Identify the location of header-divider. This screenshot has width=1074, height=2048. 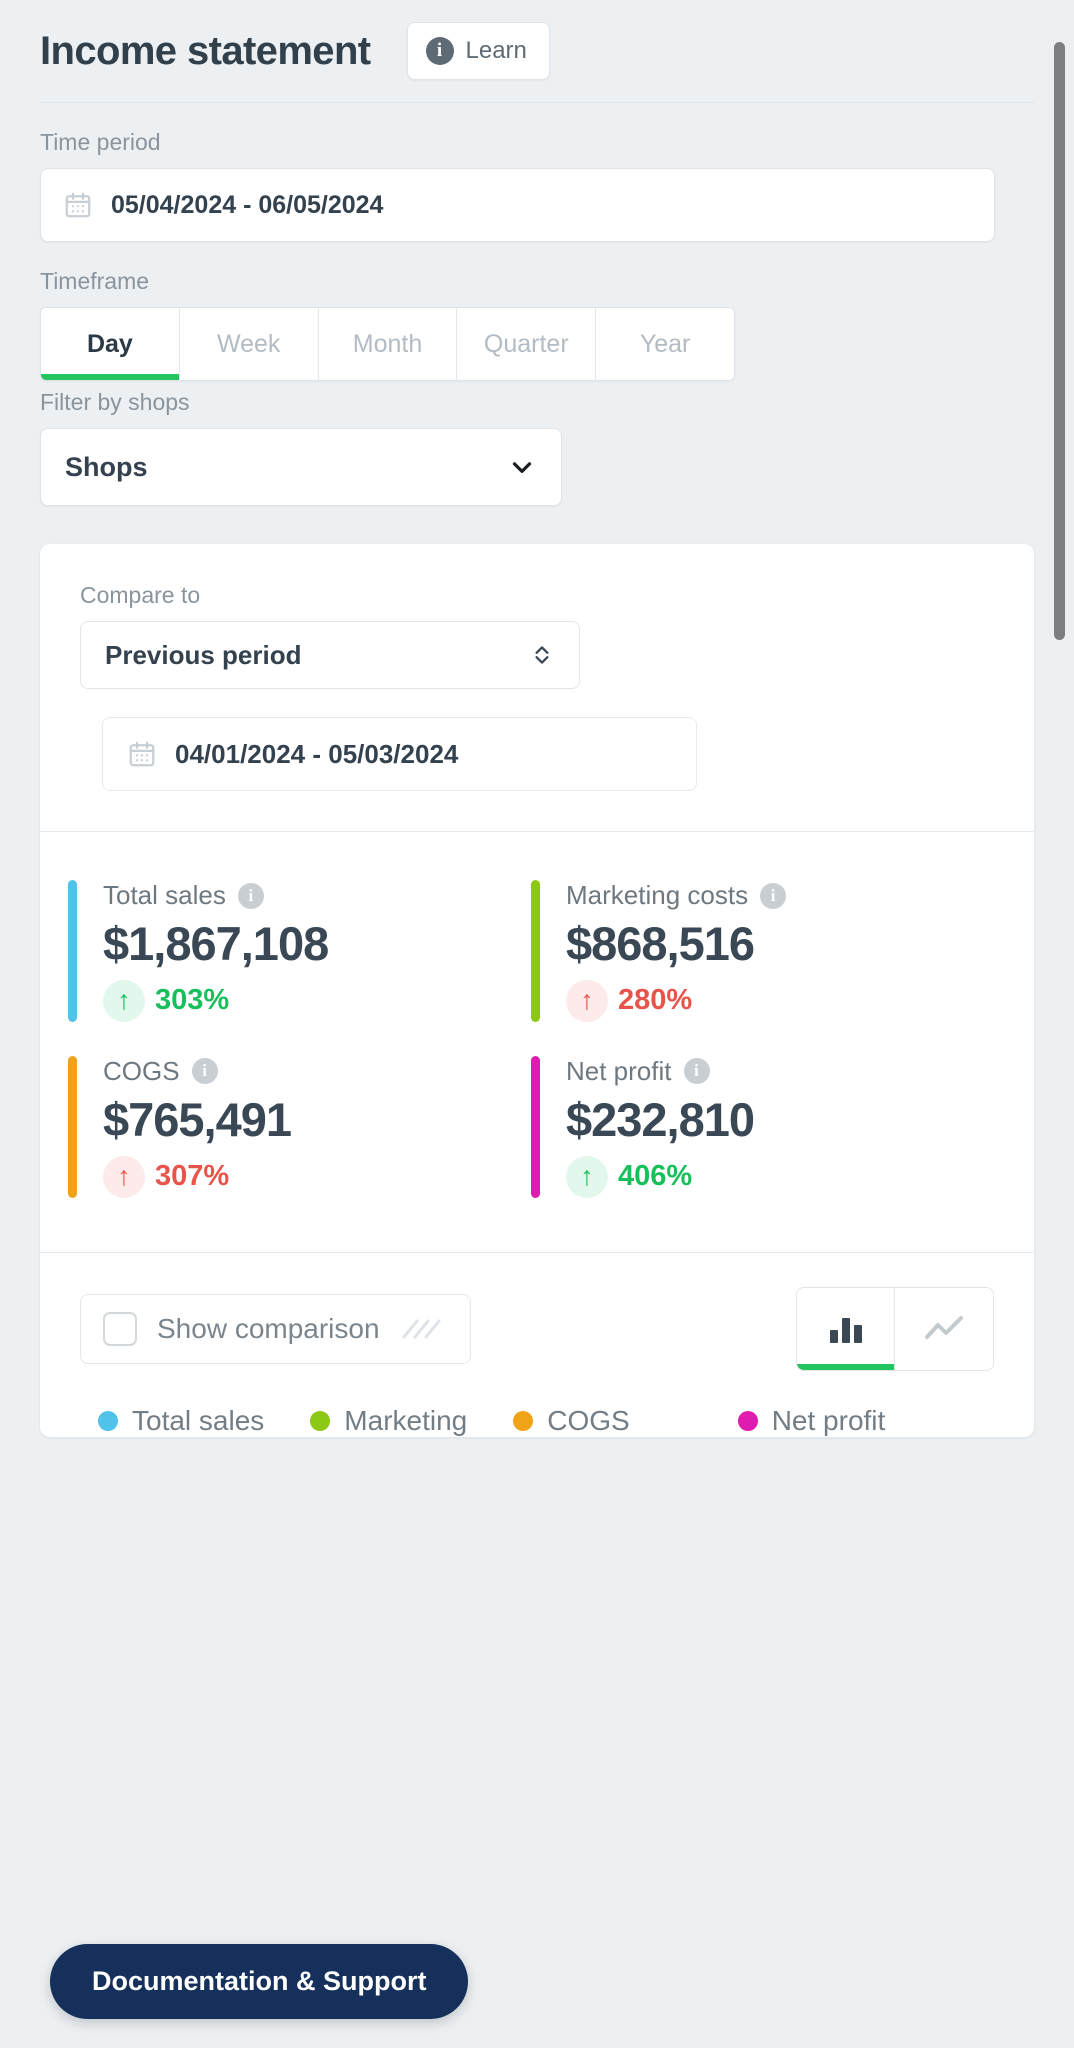
(537, 102).